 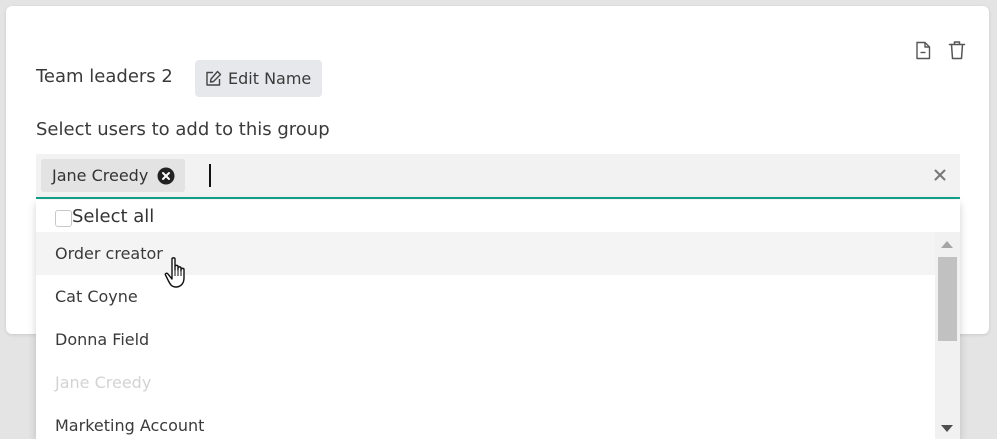 What do you see at coordinates (166, 176) in the screenshot?
I see `circle-x-icon` at bounding box center [166, 176].